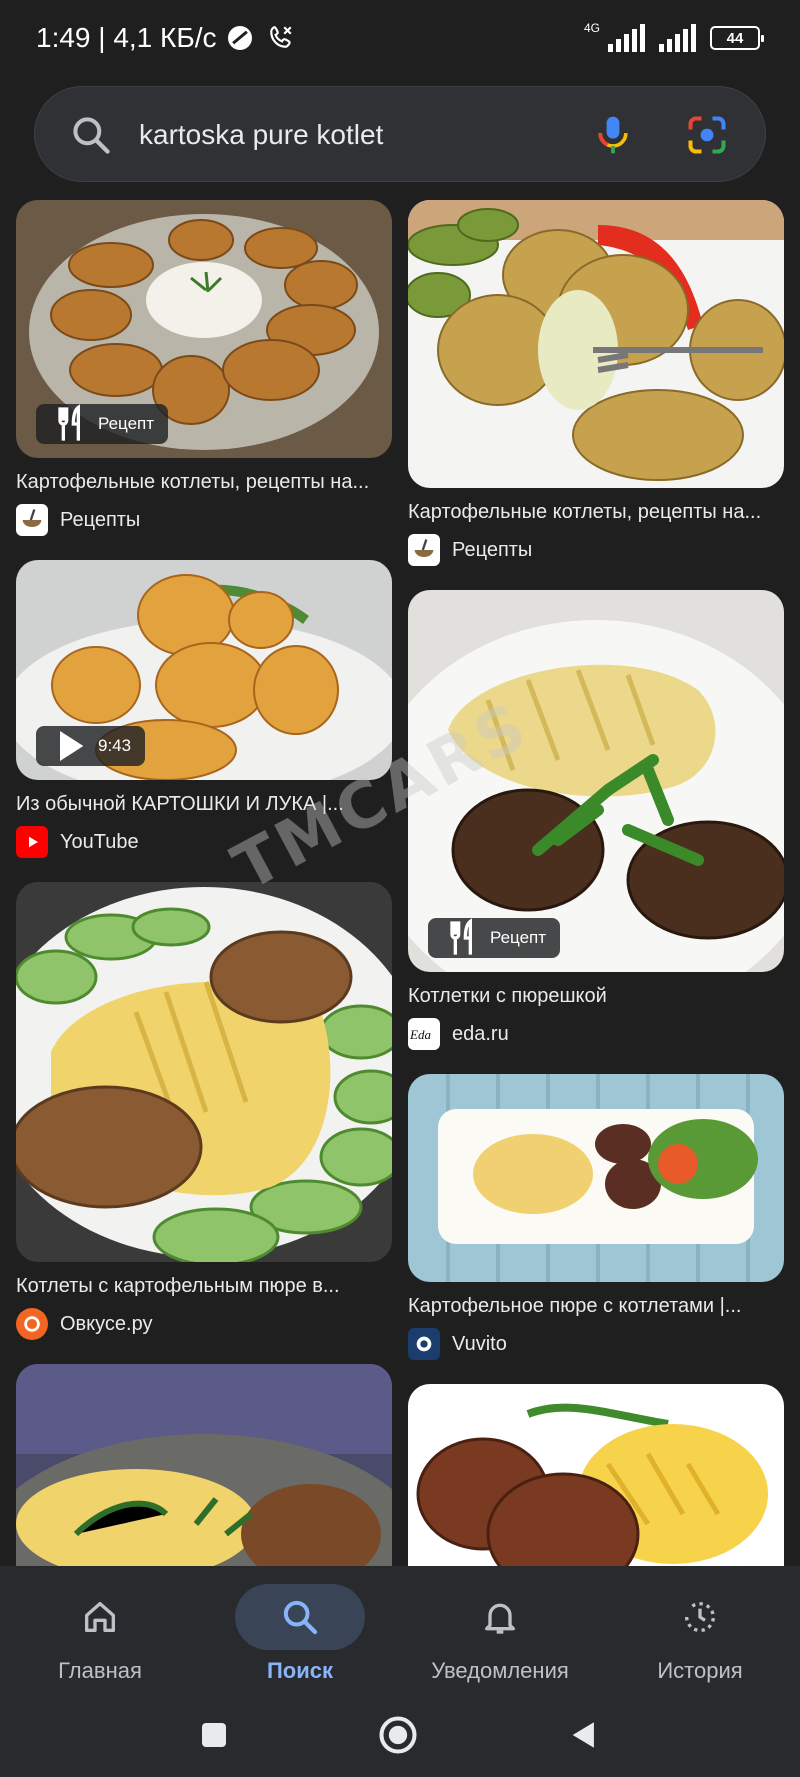 Image resolution: width=800 pixels, height=1777 pixels. What do you see at coordinates (596, 1034) in the screenshot?
I see `result-source: Eda eda.ru` at bounding box center [596, 1034].